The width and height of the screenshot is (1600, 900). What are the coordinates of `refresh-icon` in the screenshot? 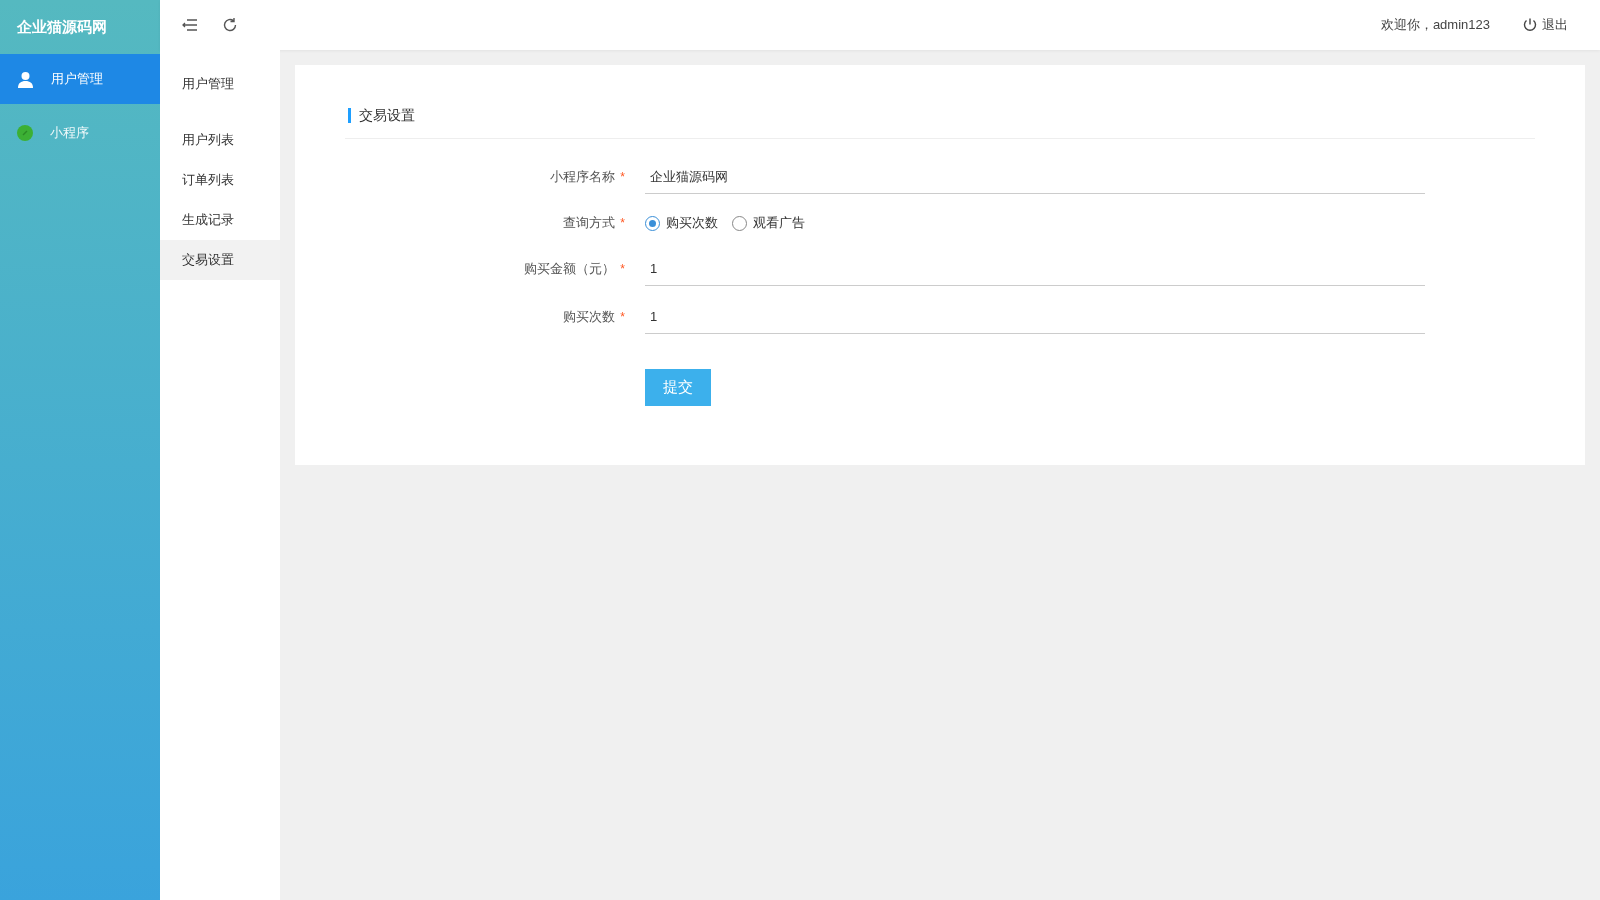 It's located at (230, 25).